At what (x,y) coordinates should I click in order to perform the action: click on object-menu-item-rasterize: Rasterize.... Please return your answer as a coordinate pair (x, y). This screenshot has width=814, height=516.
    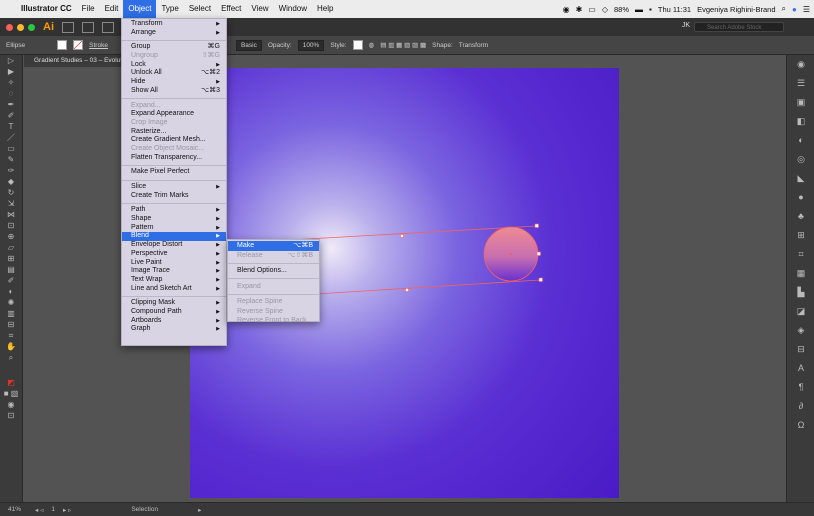
    Looking at the image, I should click on (174, 132).